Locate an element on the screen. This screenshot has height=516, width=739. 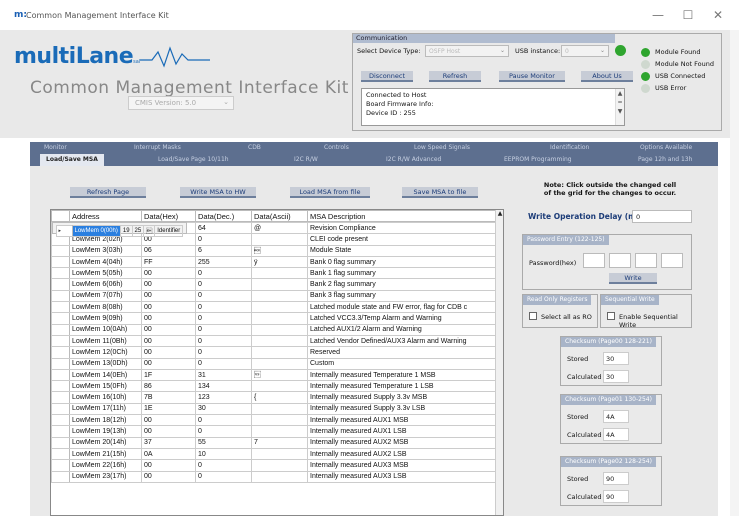
dec-cell: 123 is located at coordinates (223, 397).